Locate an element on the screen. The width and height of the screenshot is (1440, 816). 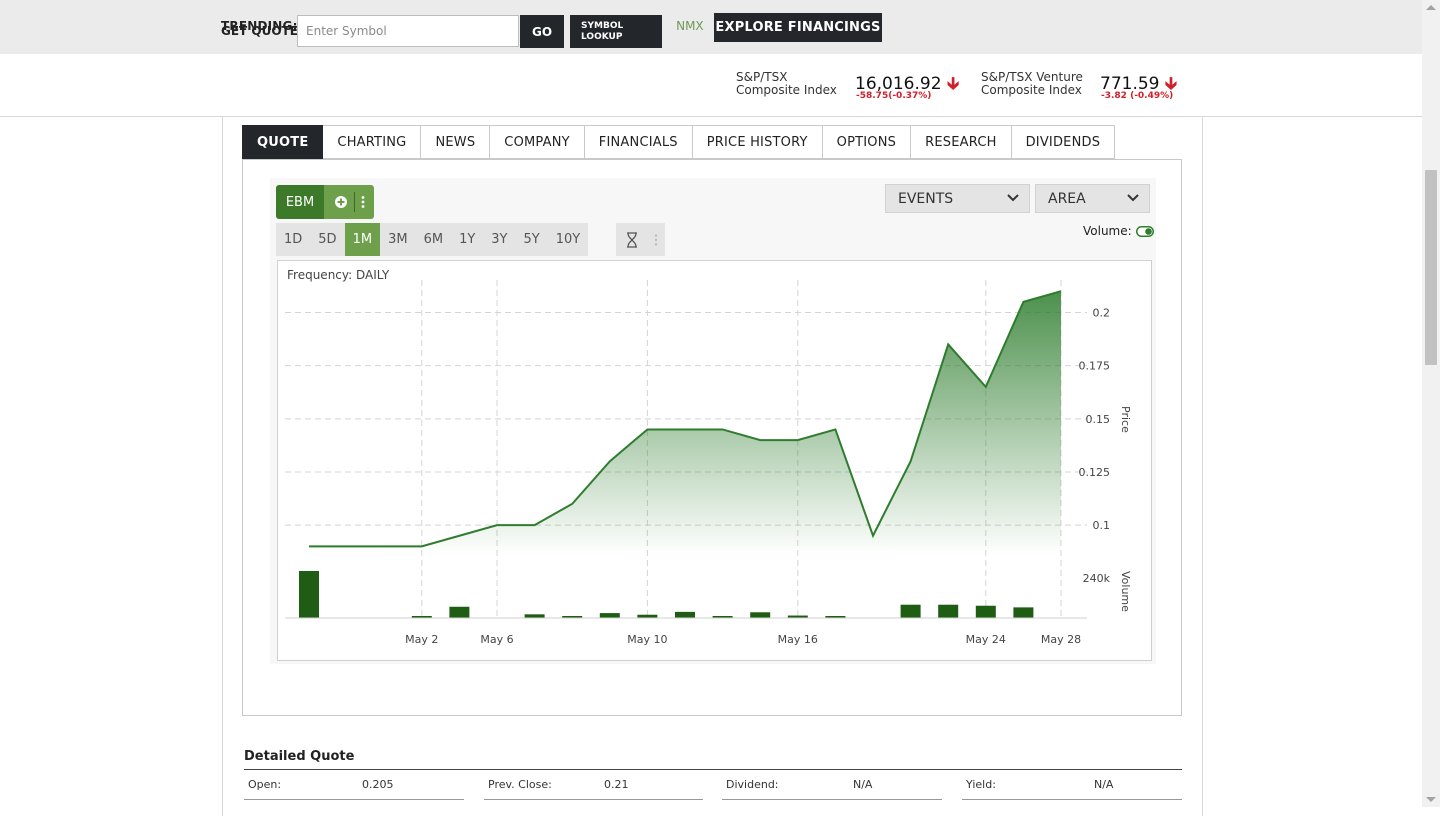
volume-bars is located at coordinates (666, 594).